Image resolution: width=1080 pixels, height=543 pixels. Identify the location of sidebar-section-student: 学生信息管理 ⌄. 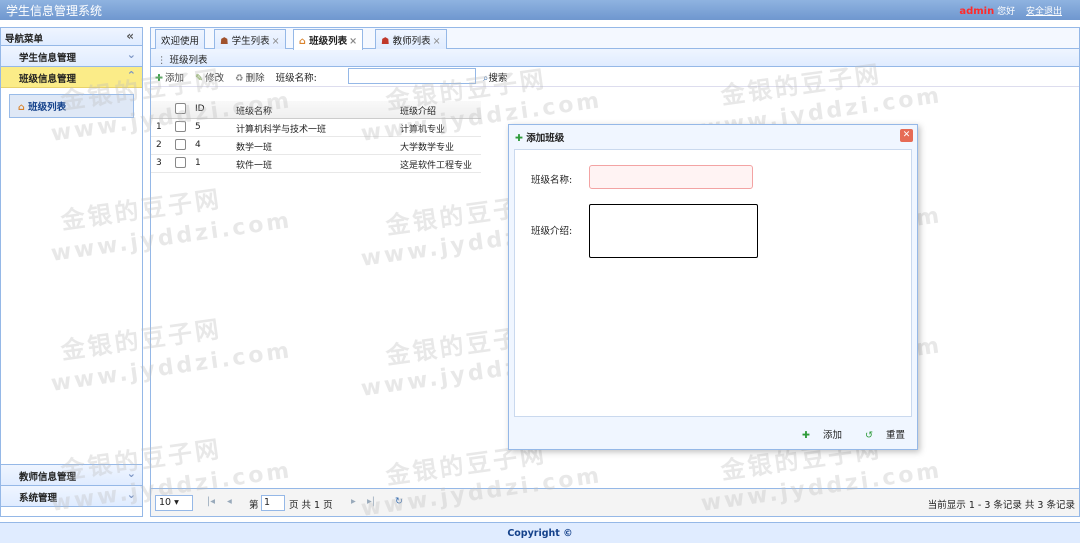
(71, 56).